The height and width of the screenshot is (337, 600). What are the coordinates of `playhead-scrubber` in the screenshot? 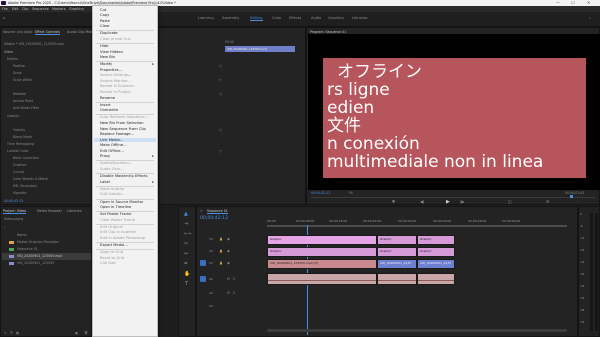 It's located at (453, 197).